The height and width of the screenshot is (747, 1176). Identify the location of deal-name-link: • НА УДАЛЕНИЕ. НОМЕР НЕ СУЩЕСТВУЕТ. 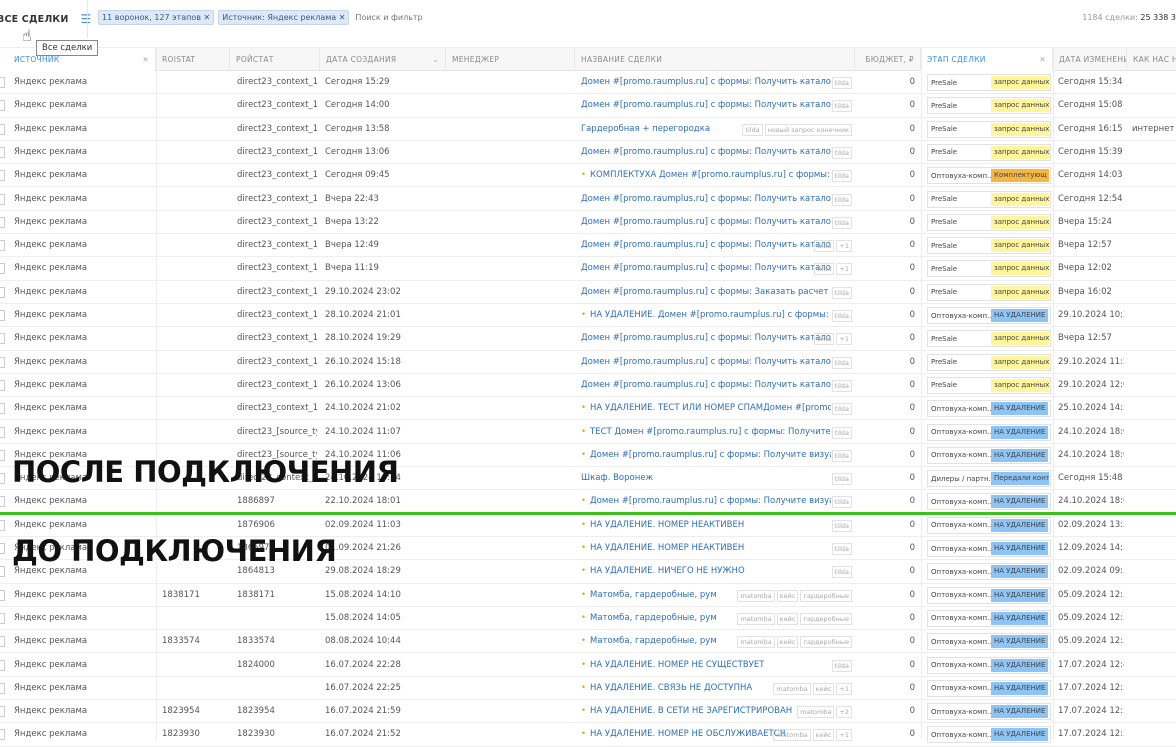
(672, 665).